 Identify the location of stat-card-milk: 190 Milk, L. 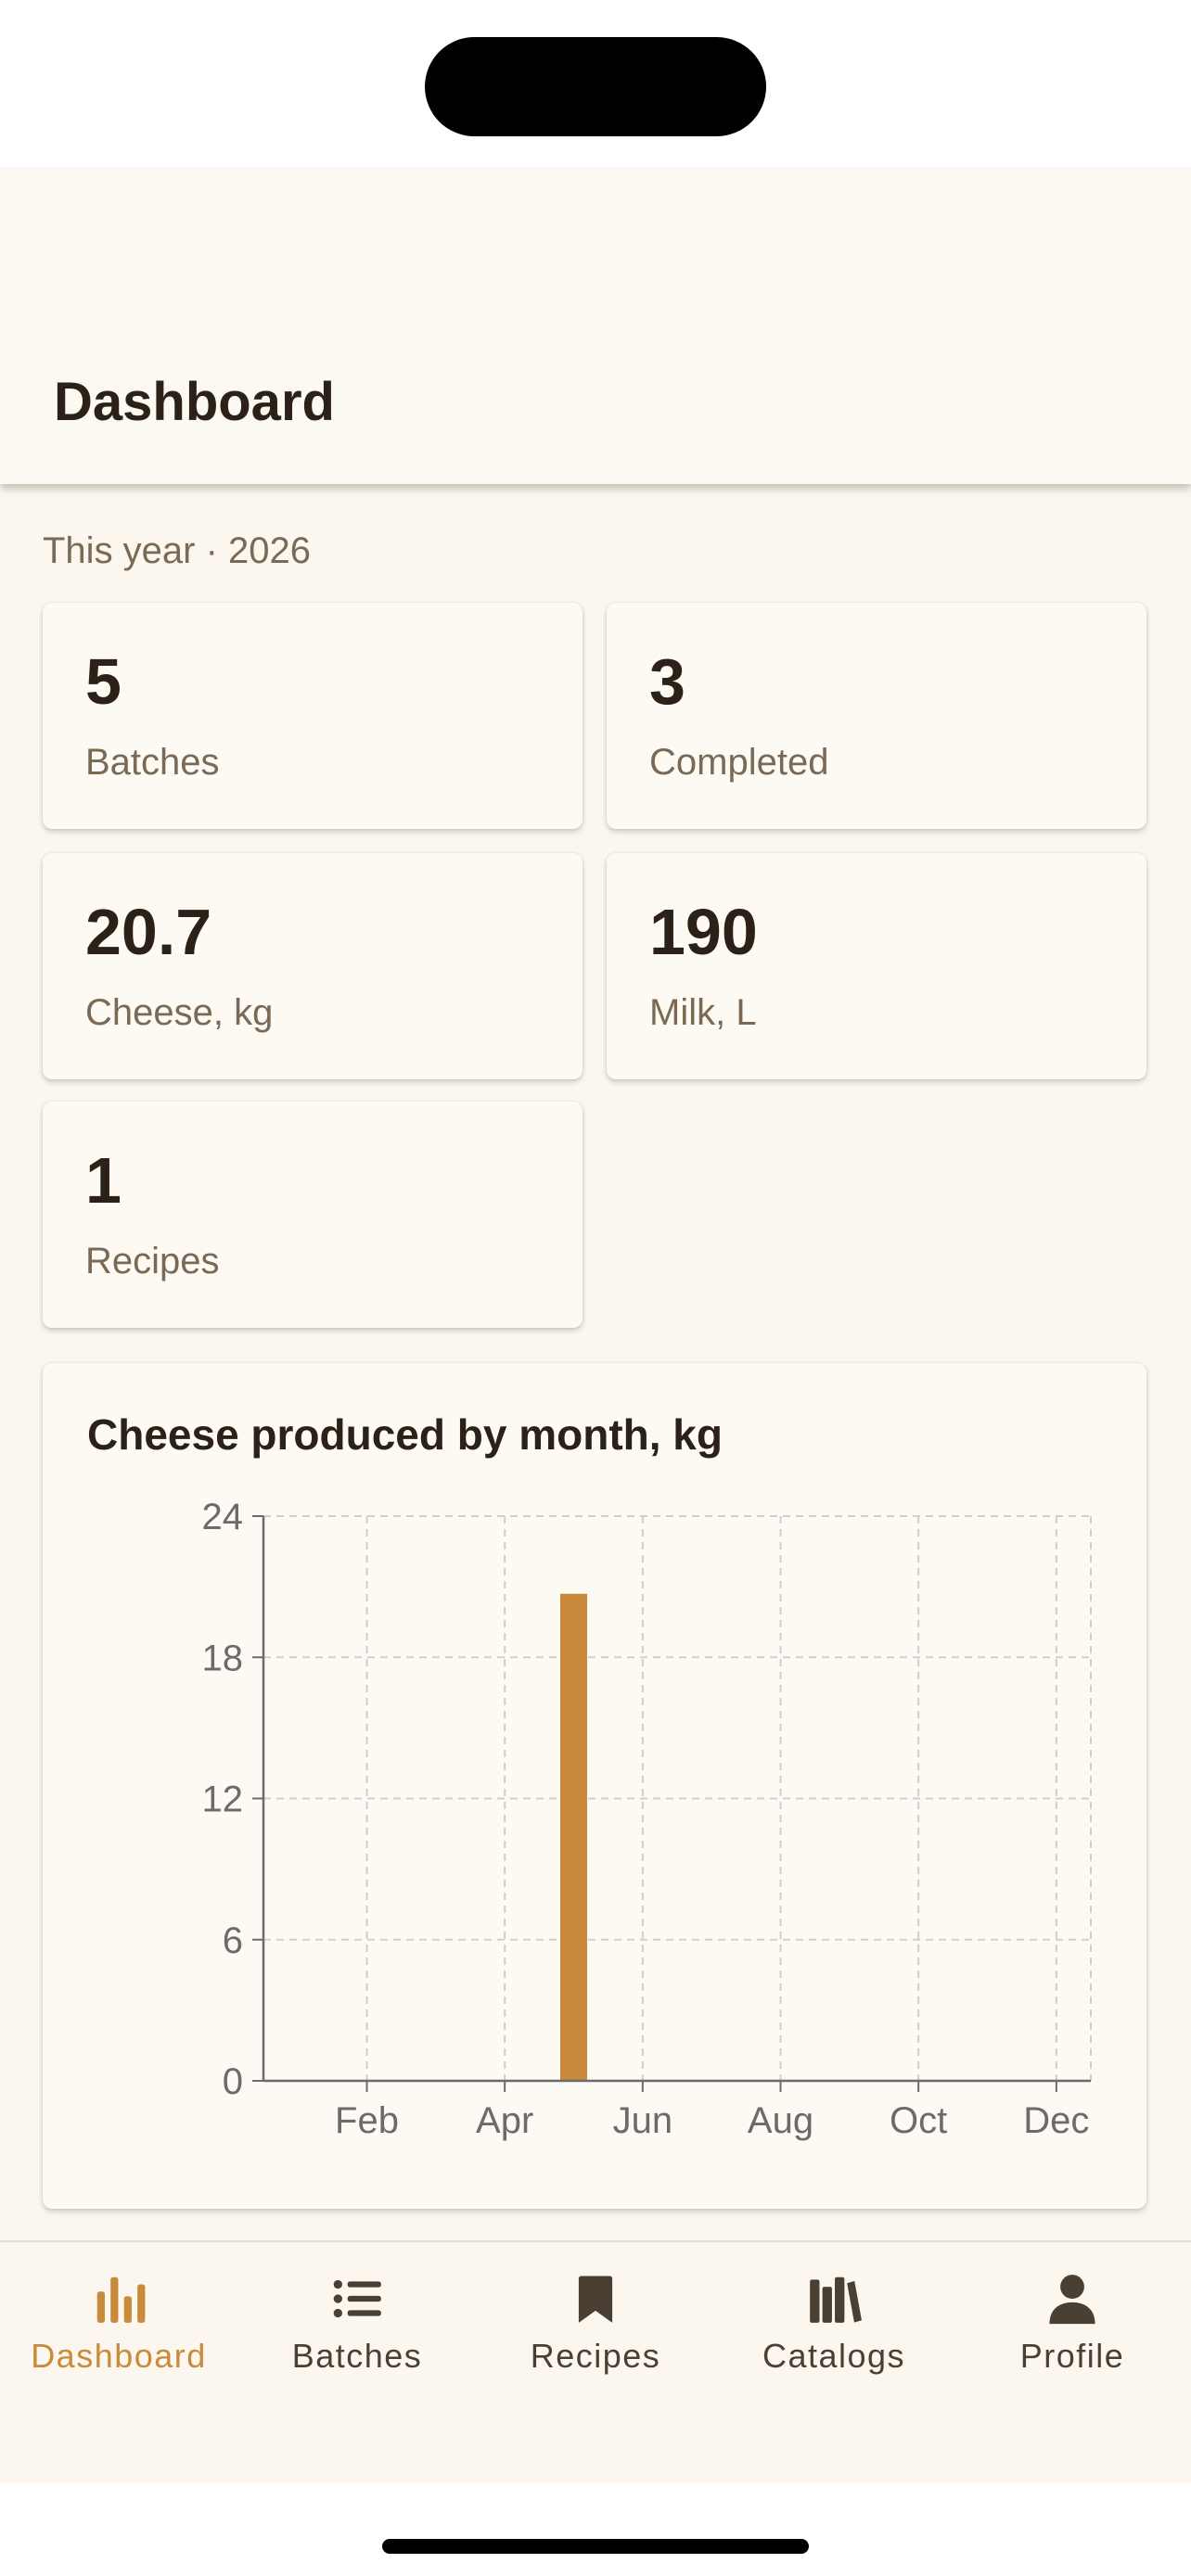
(876, 966).